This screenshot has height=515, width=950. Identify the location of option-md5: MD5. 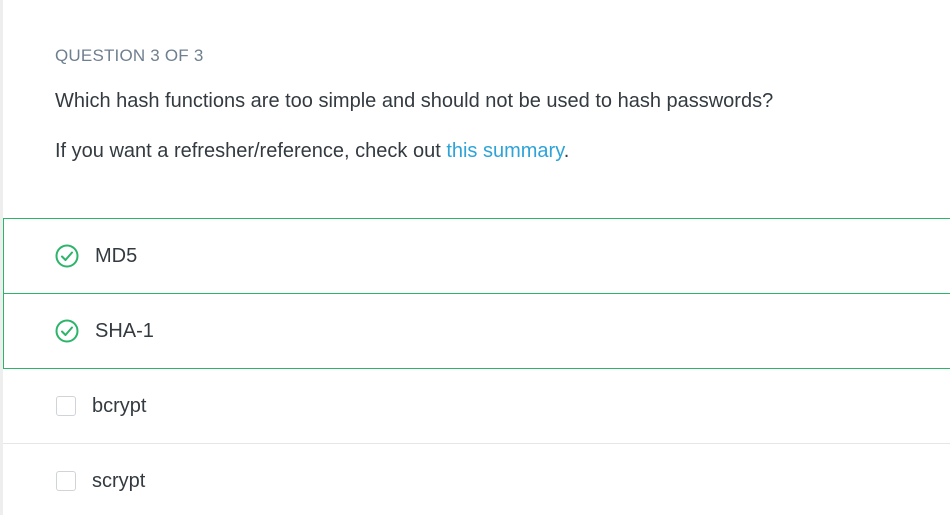
(476, 256).